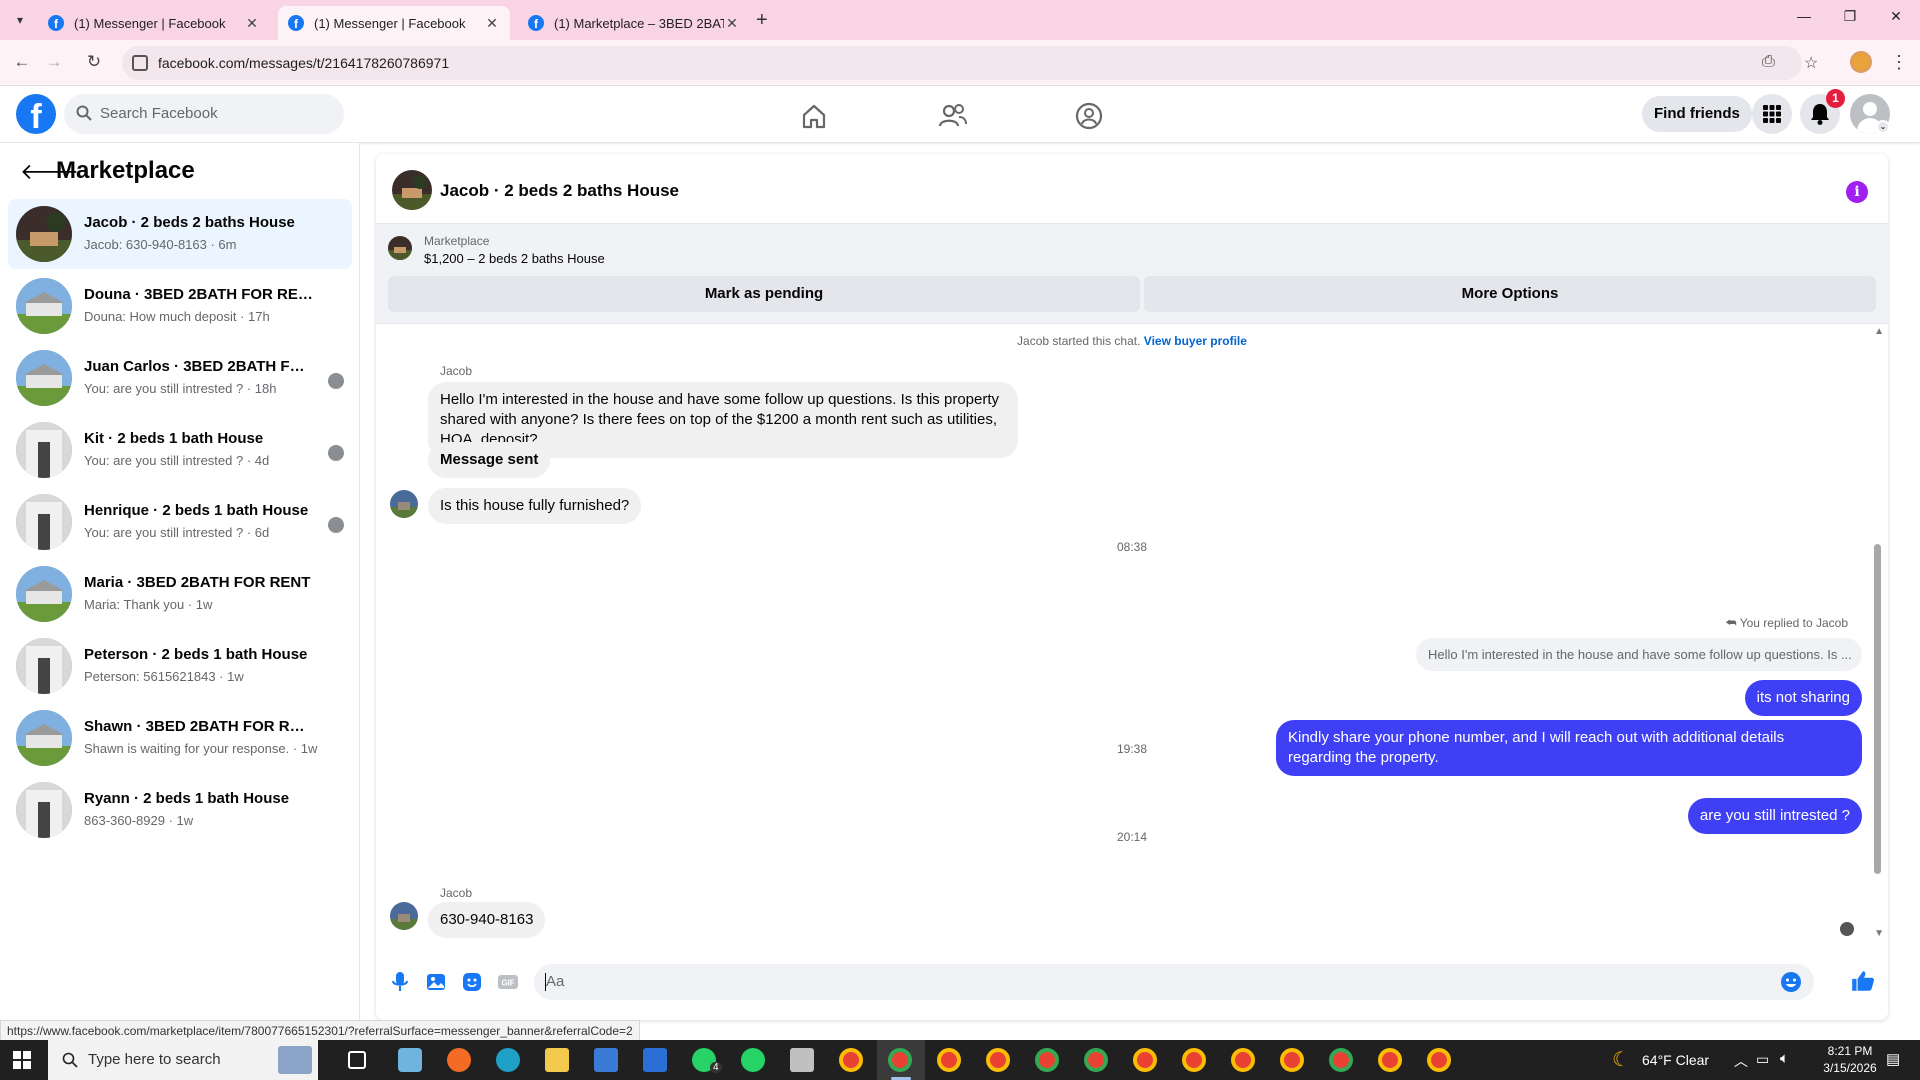 This screenshot has height=1080, width=1920. Describe the element at coordinates (459, 1060) in the screenshot. I see `firefox-app-icon` at that location.